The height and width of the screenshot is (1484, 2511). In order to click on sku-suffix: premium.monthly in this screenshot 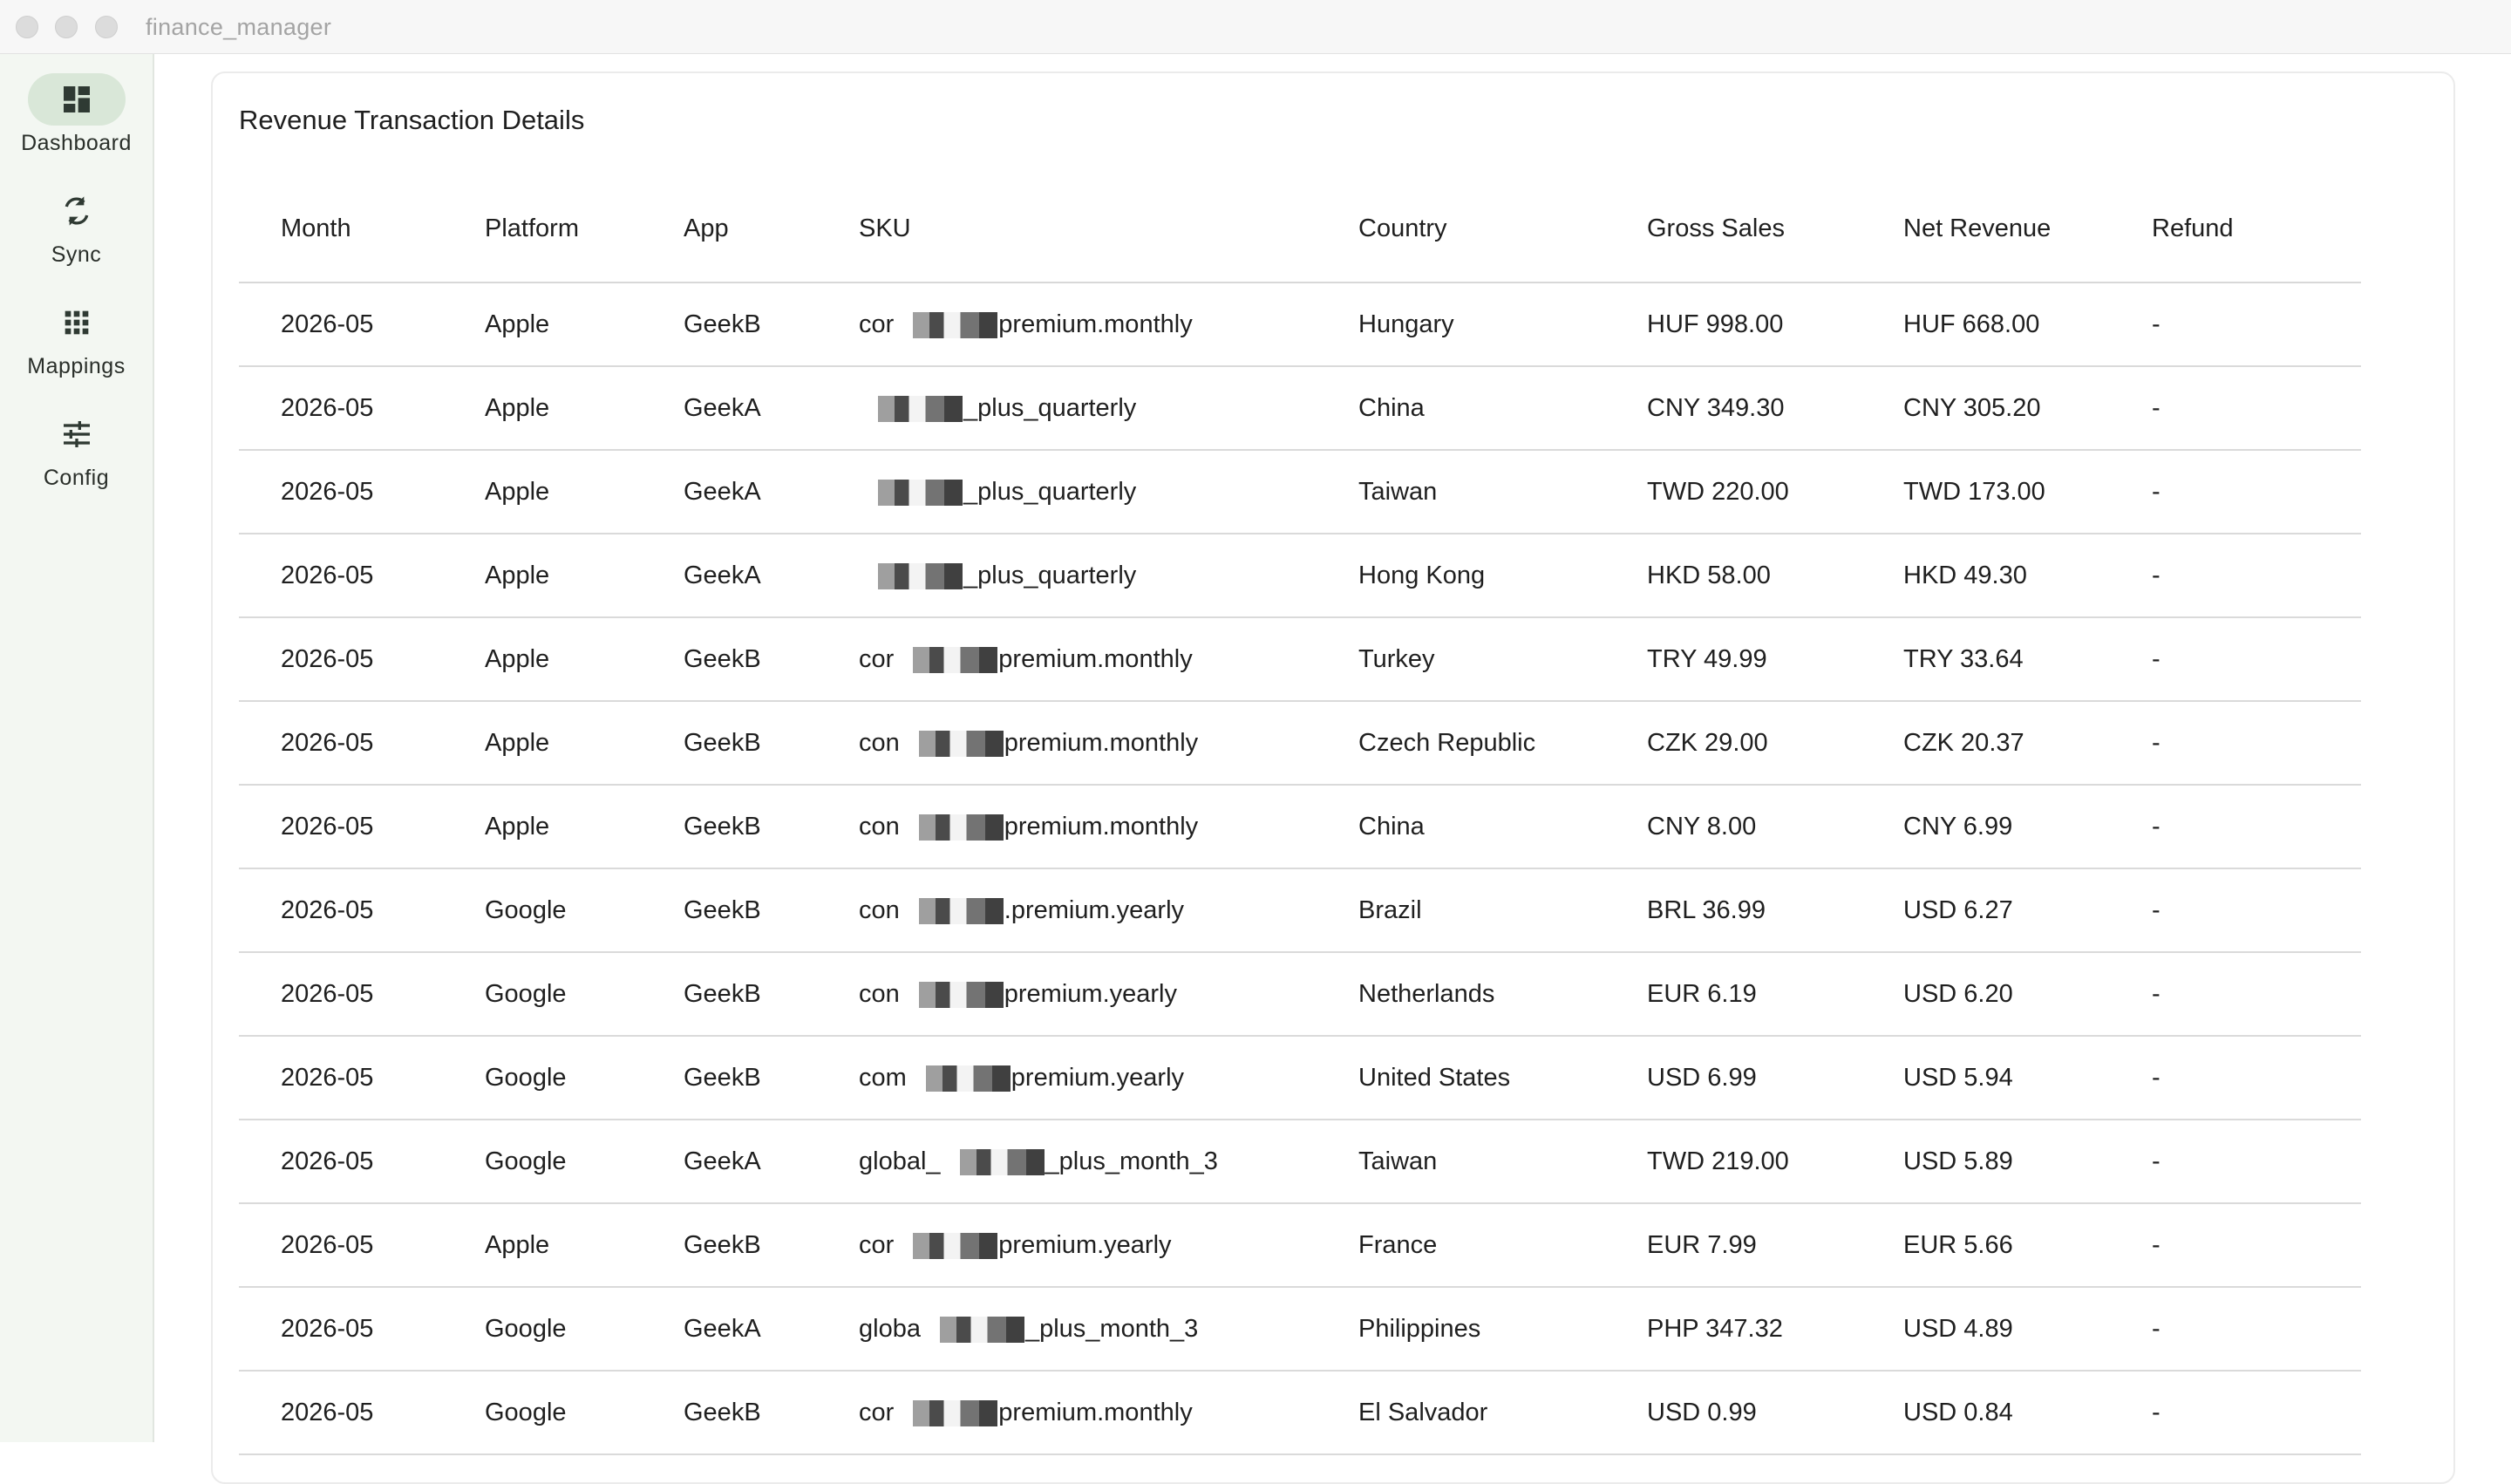, I will do `click(1095, 1412)`.